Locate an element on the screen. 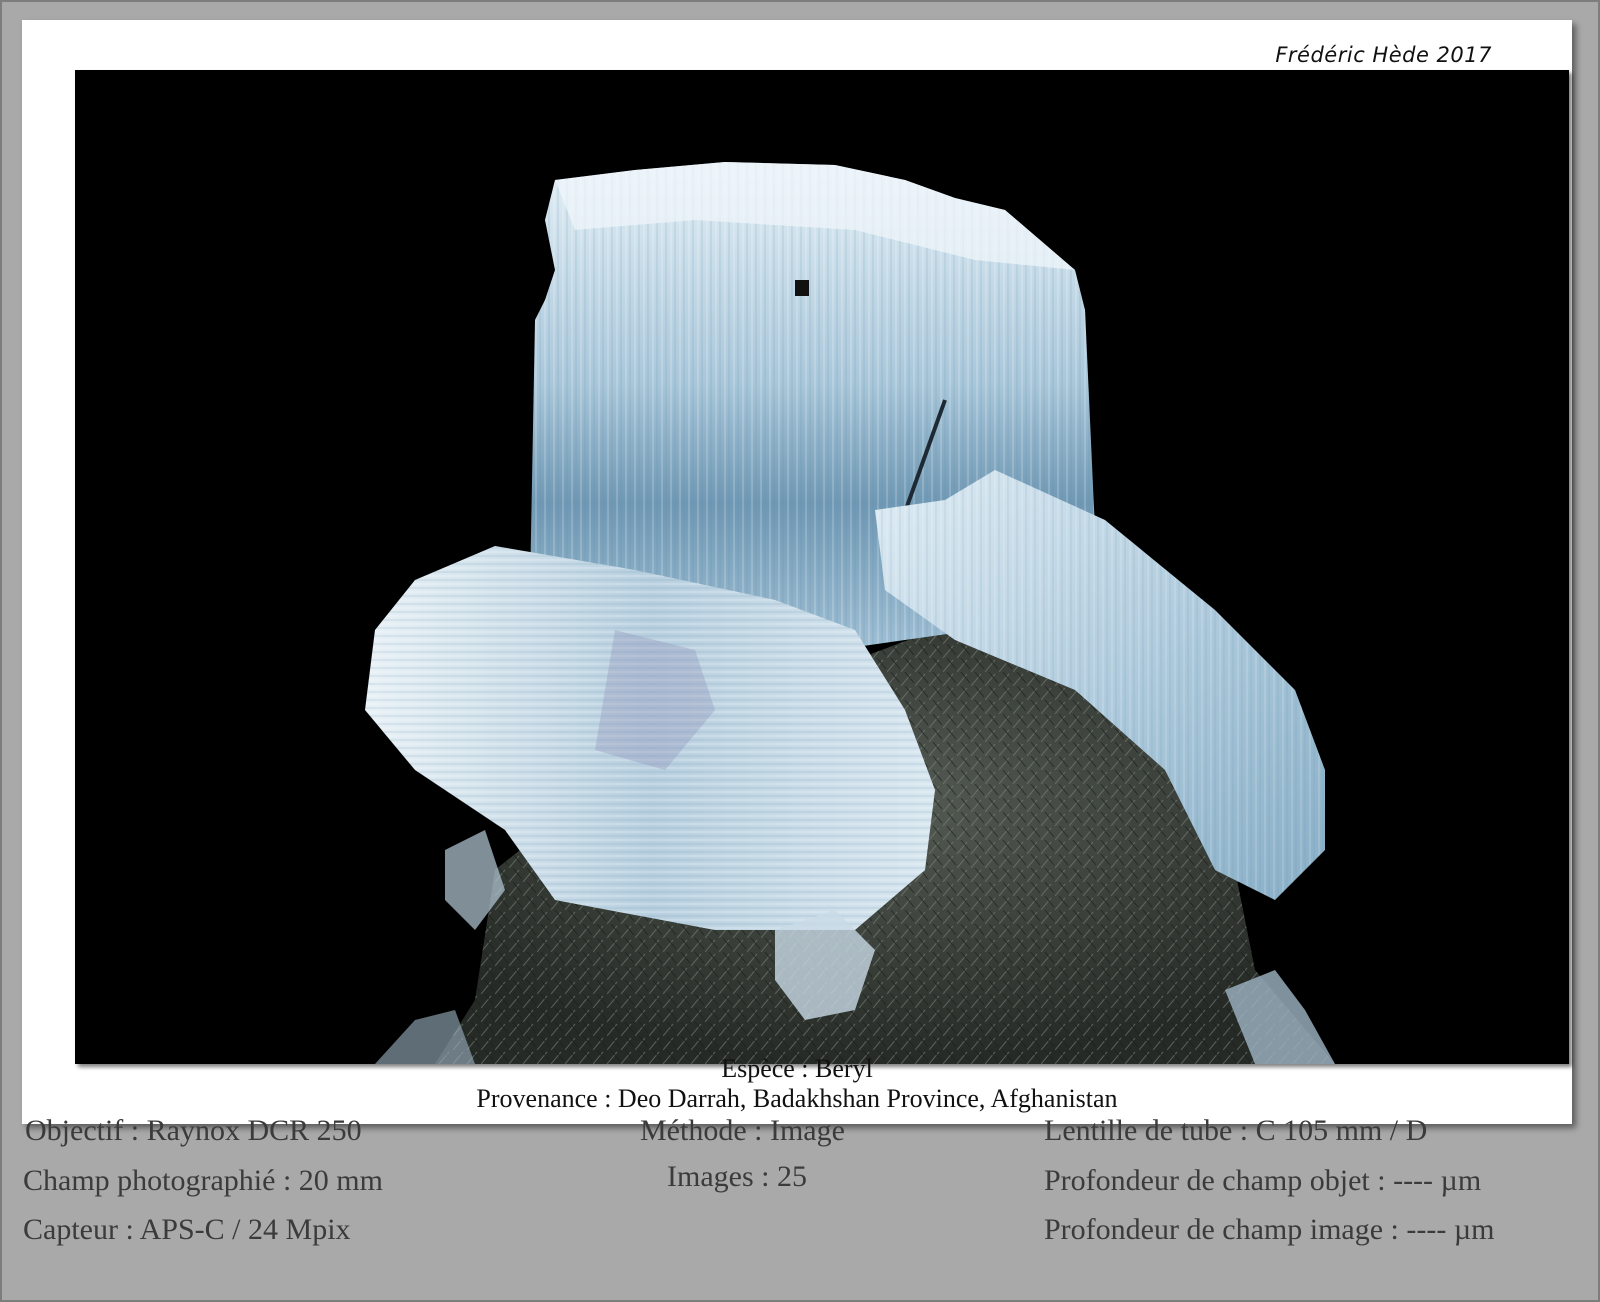  spec-sensor: Capteur : APS-C / 24 Mpix is located at coordinates (187, 1229).